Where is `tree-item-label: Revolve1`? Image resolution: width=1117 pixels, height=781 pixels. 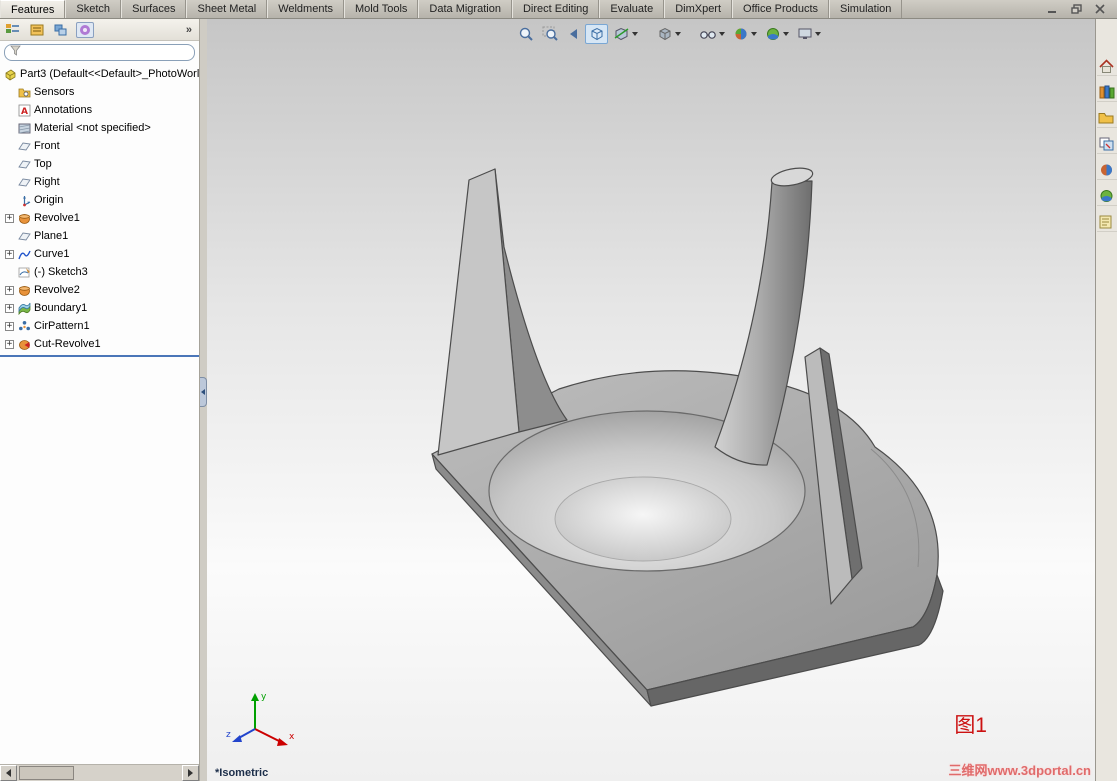 tree-item-label: Revolve1 is located at coordinates (57, 218).